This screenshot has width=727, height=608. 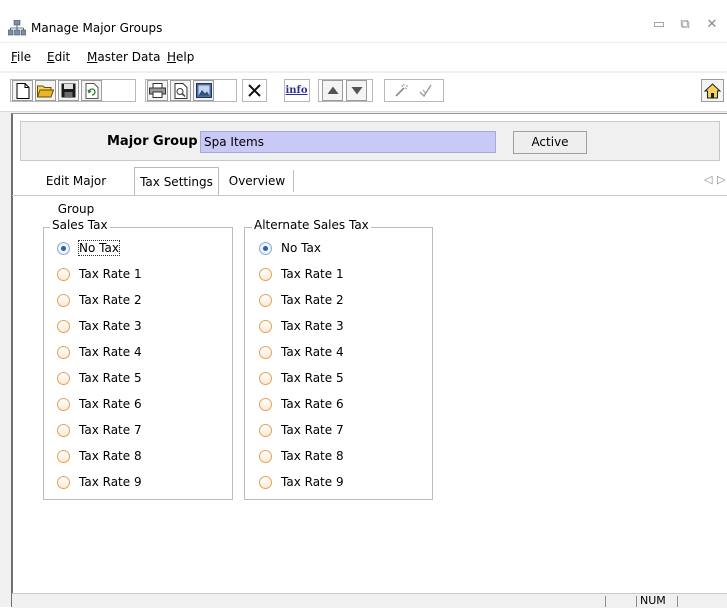 What do you see at coordinates (312, 326) in the screenshot?
I see `alternate-sales-tax-option-label: Tax Rate 3` at bounding box center [312, 326].